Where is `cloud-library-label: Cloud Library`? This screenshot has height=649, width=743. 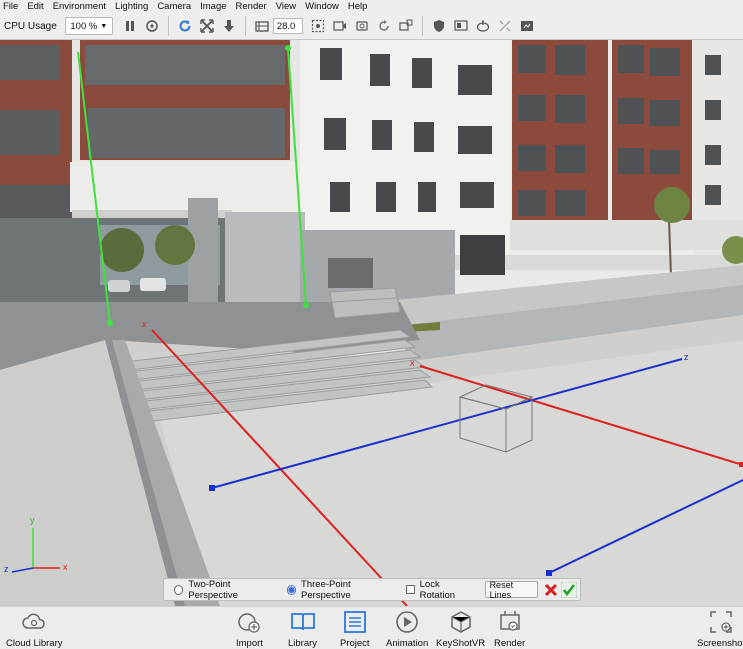 cloud-library-label: Cloud Library is located at coordinates (34, 643).